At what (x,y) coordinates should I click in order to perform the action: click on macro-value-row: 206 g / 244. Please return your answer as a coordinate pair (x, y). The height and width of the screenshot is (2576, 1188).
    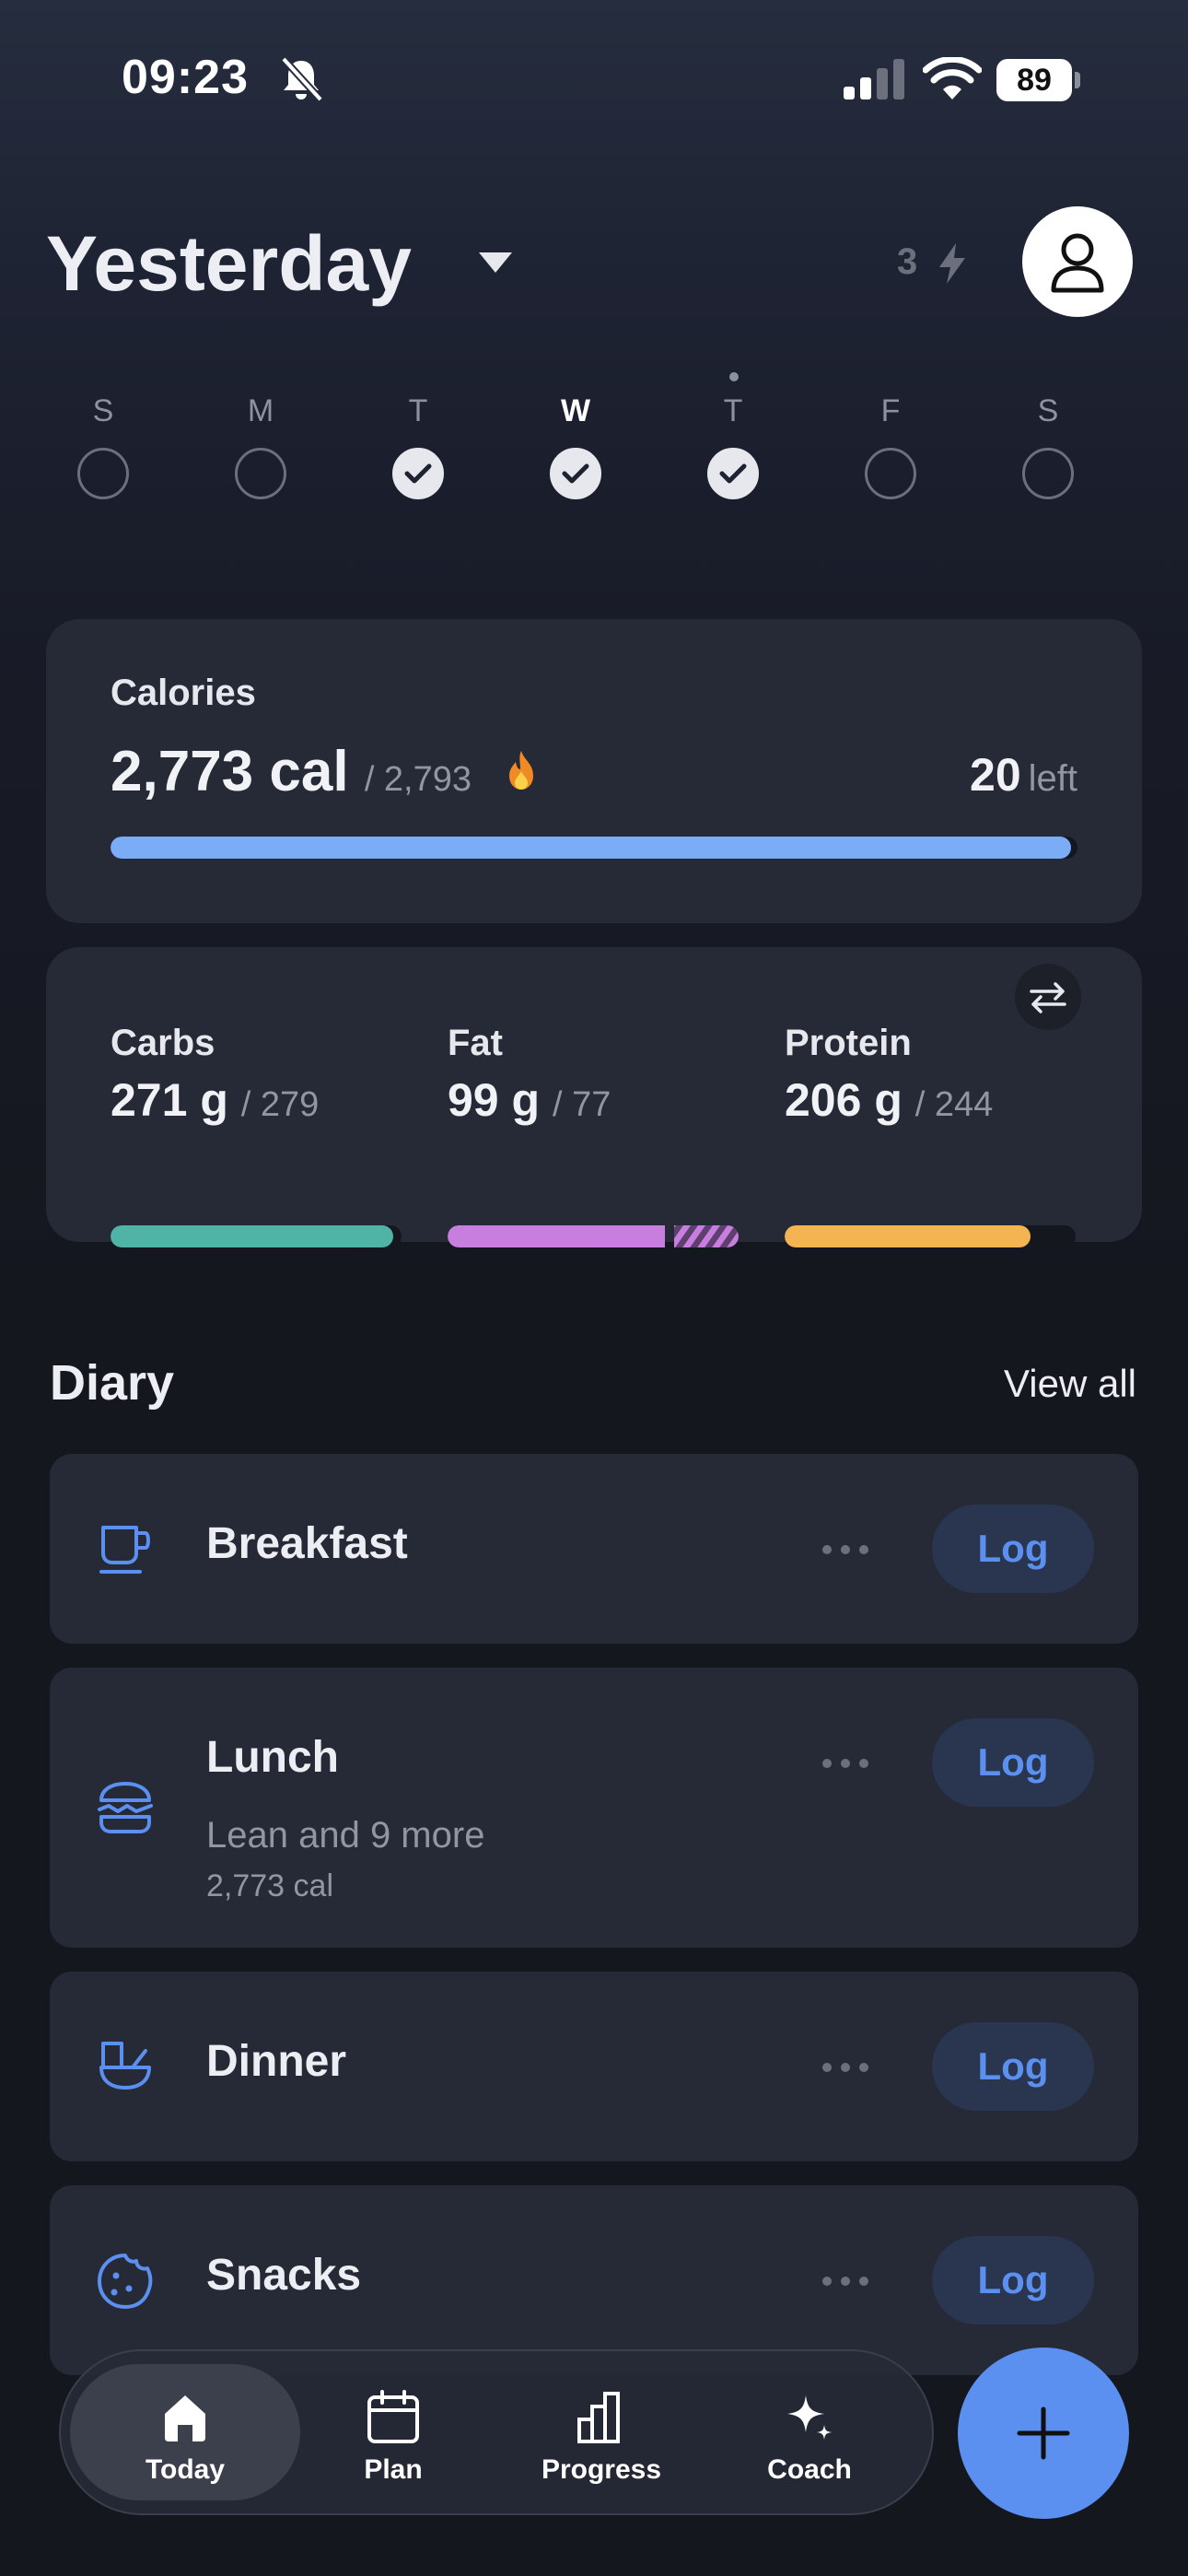
    Looking at the image, I should click on (932, 1100).